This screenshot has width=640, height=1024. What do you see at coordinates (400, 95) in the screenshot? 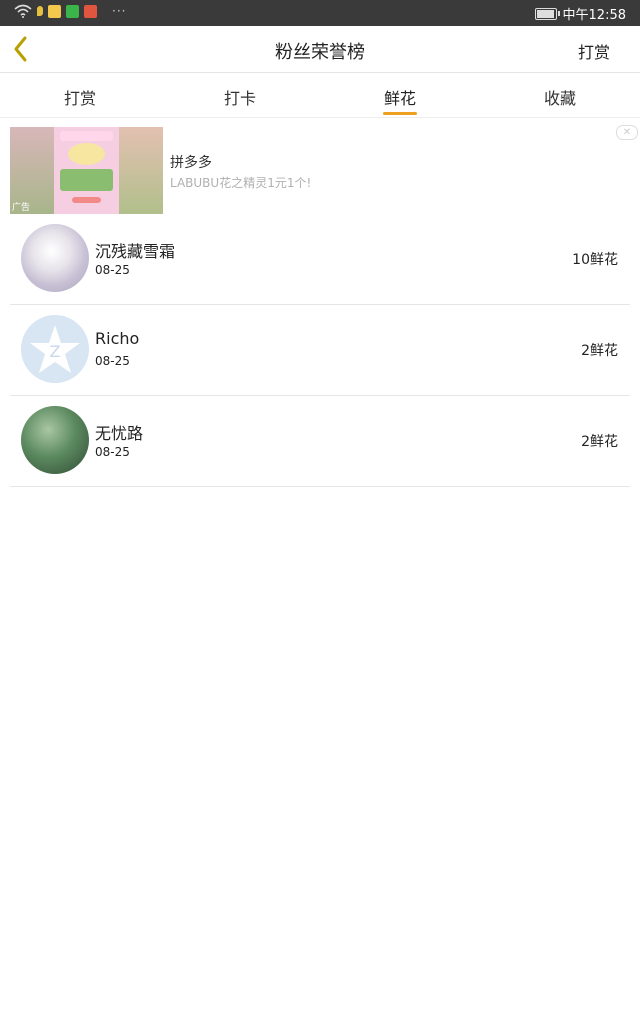
I see `tab-flowers: 鲜花` at bounding box center [400, 95].